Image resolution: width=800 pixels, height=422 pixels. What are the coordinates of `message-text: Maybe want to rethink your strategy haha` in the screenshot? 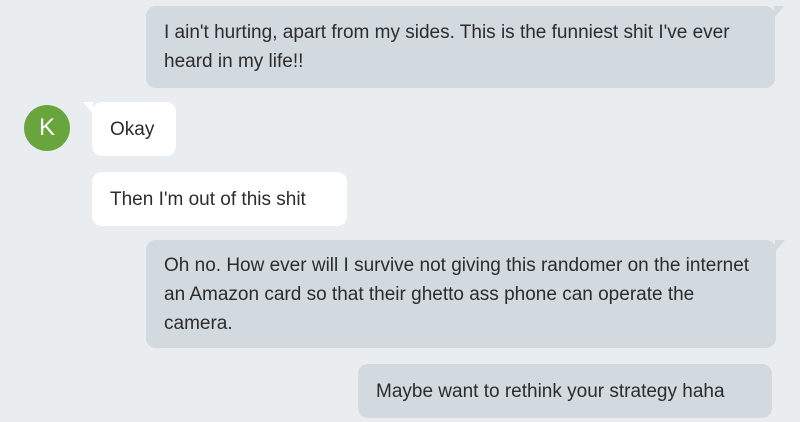 It's located at (550, 391).